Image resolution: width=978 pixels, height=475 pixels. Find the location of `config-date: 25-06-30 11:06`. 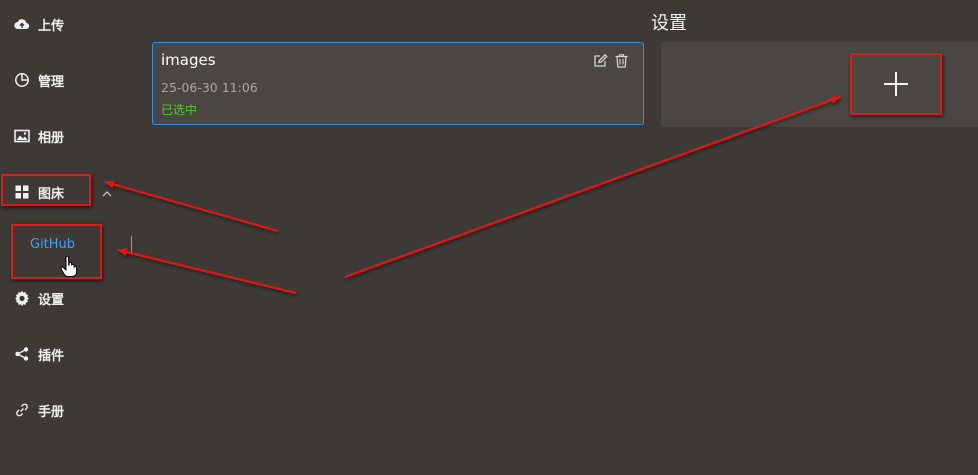

config-date: 25-06-30 11:06 is located at coordinates (209, 87).